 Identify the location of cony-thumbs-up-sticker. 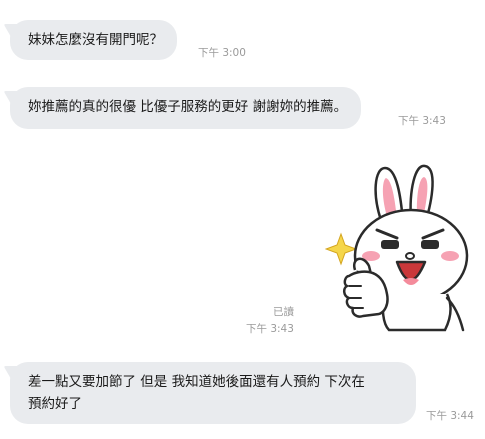
(405, 245).